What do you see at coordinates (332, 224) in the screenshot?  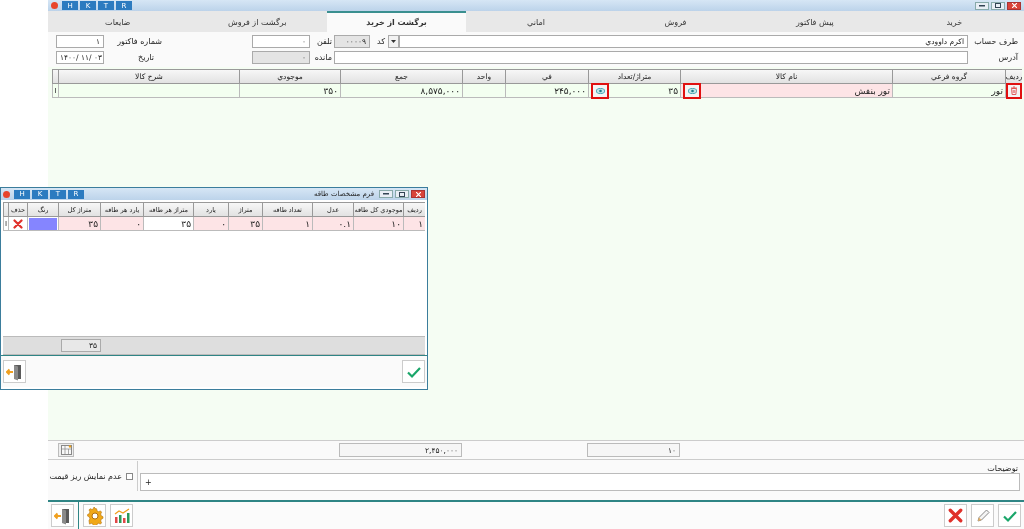 I see `table-cell: ۰.۱` at bounding box center [332, 224].